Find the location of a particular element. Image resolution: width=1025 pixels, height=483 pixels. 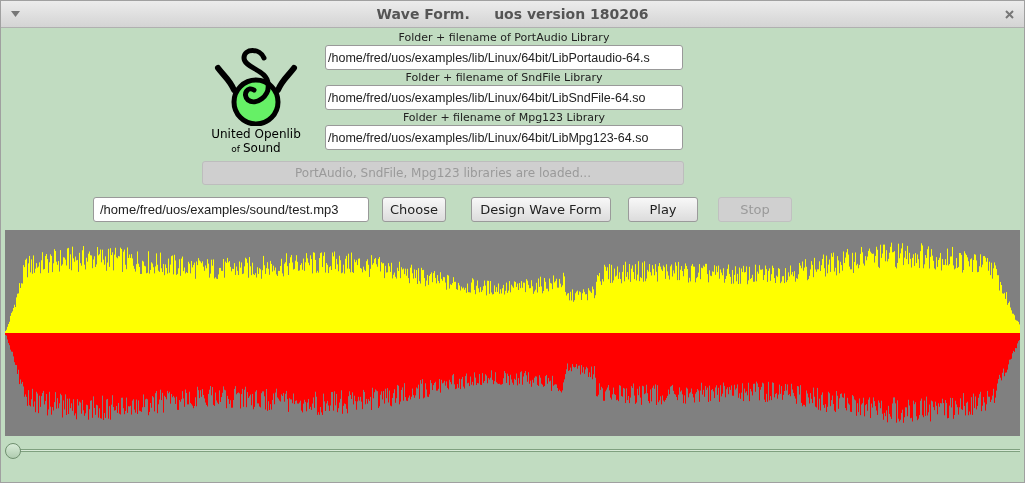

button: Play is located at coordinates (663, 210).